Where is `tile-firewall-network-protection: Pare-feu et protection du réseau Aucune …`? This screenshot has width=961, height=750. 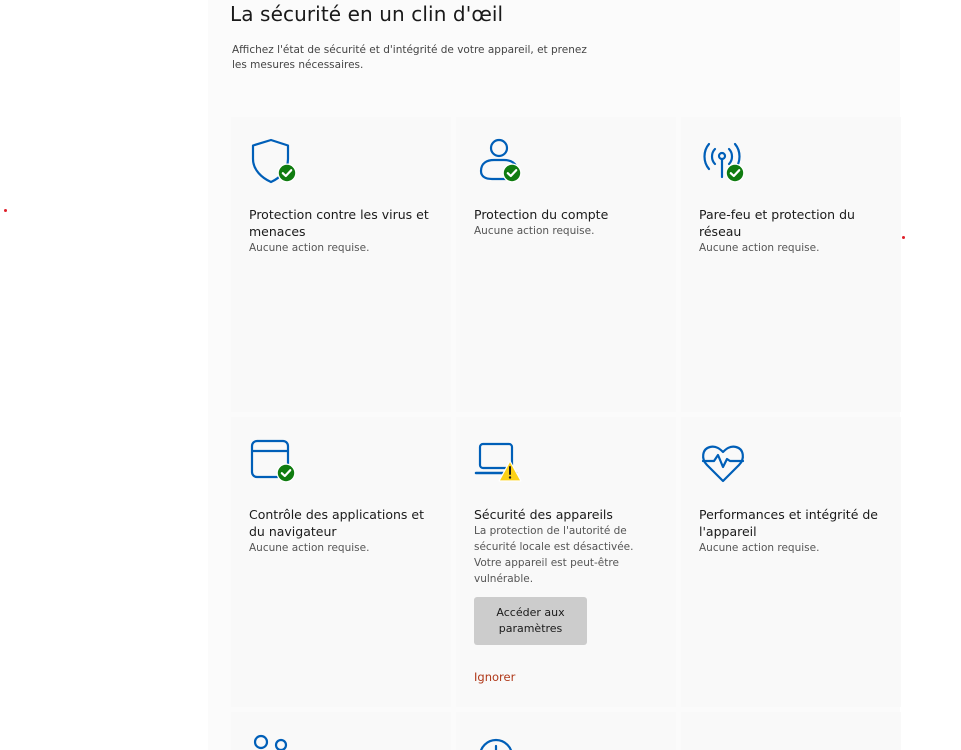
tile-firewall-network-protection: Pare-feu et protection du réseau Aucune … is located at coordinates (791, 264).